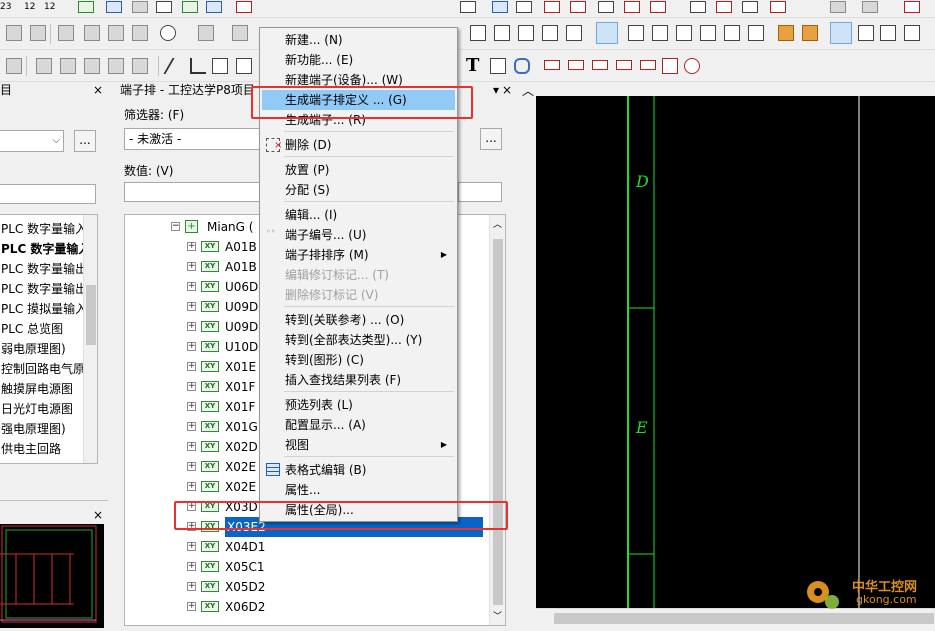  What do you see at coordinates (498, 66) in the screenshot?
I see `image-icon` at bounding box center [498, 66].